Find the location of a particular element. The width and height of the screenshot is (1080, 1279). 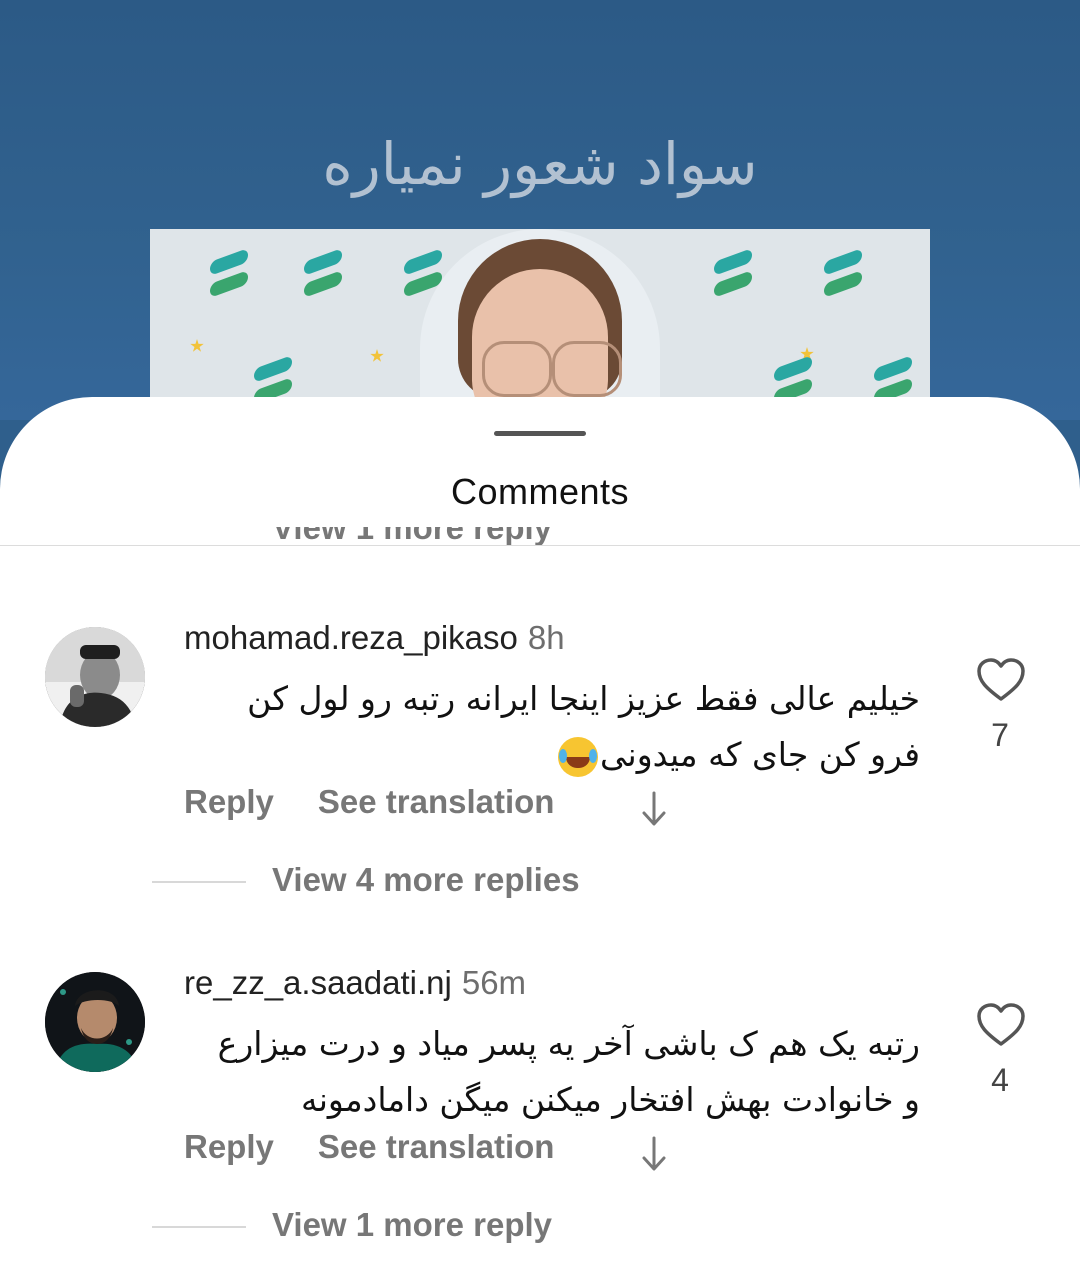

comment-username: re_zz_a.saadati.nj 56m is located at coordinates (355, 983).